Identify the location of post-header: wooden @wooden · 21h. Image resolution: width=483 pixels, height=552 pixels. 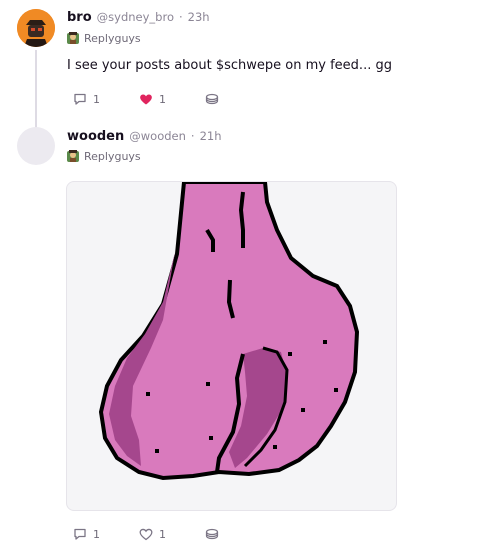
(144, 136).